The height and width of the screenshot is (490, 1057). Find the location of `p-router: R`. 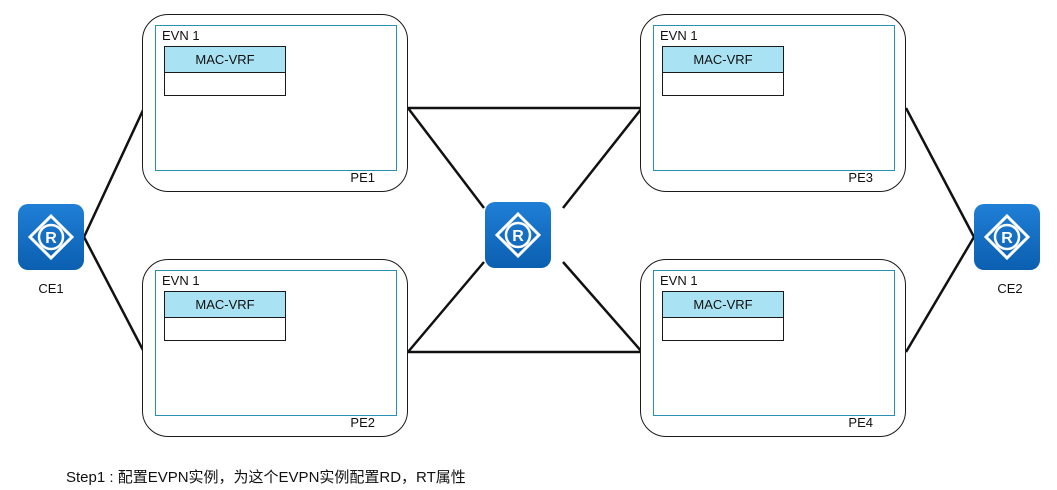

p-router: R is located at coordinates (518, 235).